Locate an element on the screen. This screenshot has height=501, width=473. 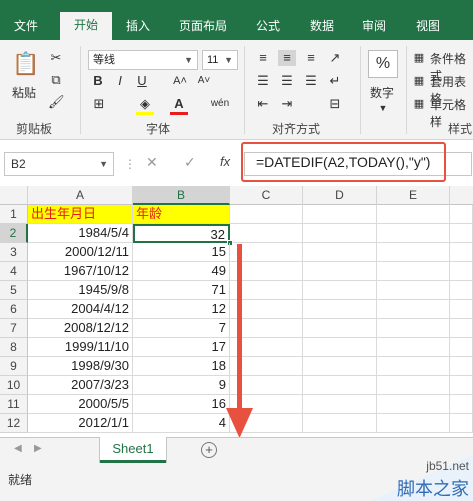
underline-icon: U is located at coordinates (142, 81).